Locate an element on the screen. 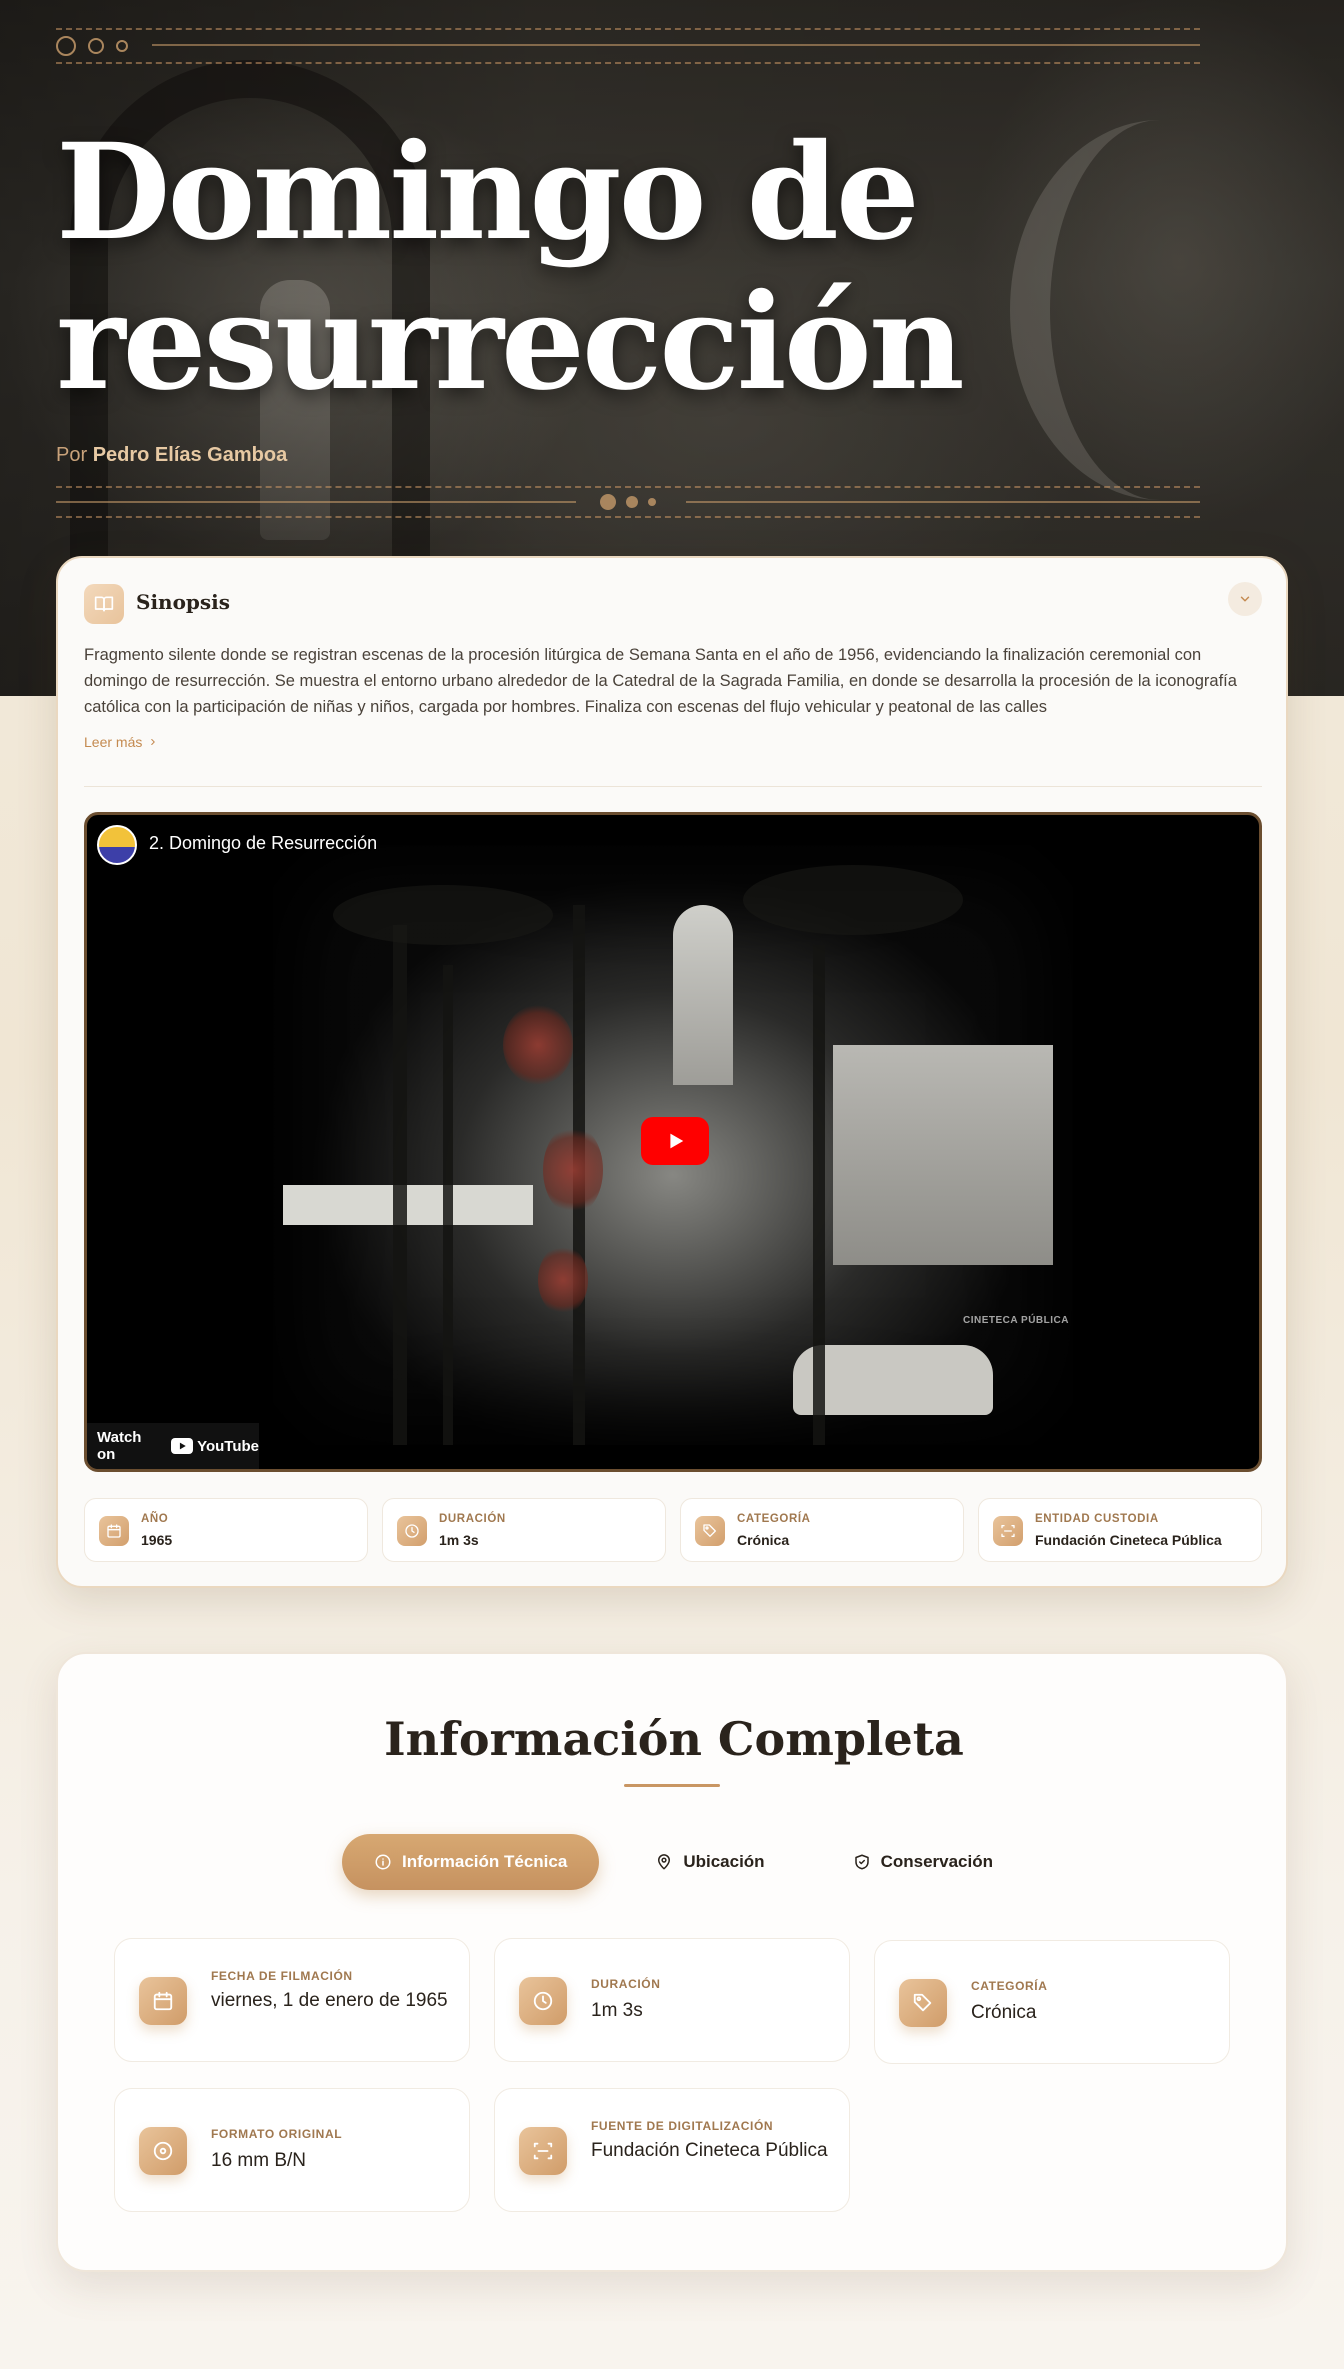 The height and width of the screenshot is (2369, 1344). tab-technical-info: Información Técnica is located at coordinates (471, 1862).